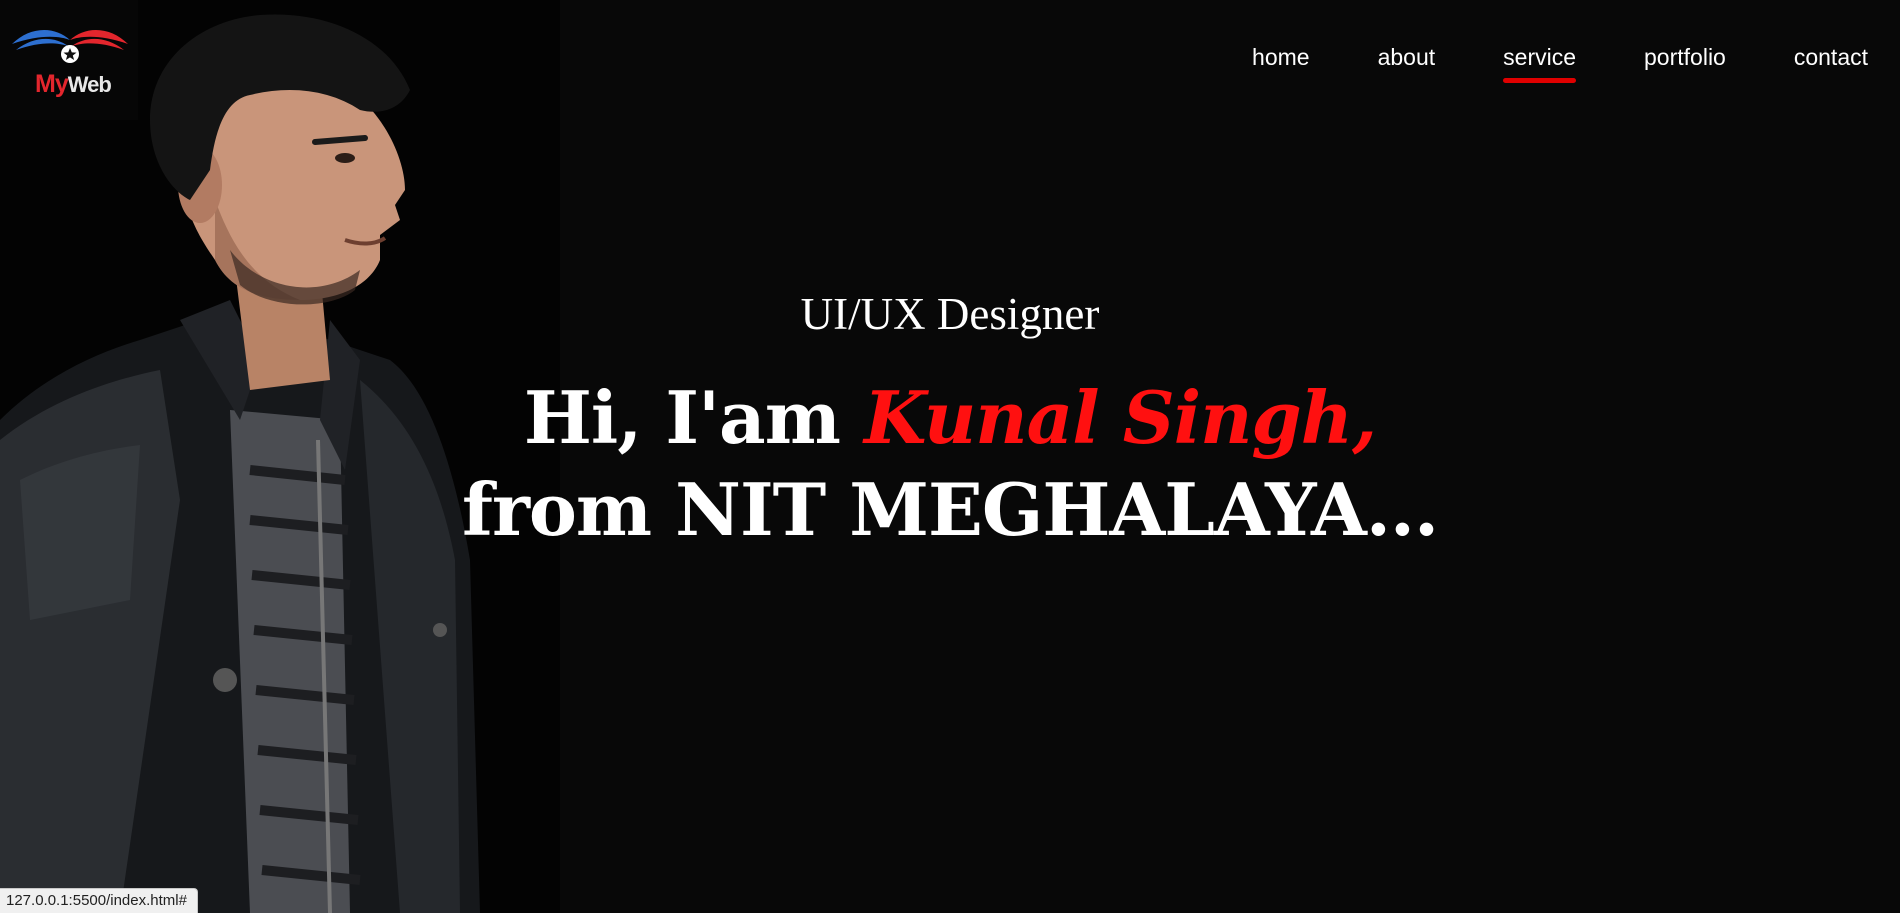 The height and width of the screenshot is (913, 1900). I want to click on hero-subtitle: UI/UX Designer, so click(950, 314).